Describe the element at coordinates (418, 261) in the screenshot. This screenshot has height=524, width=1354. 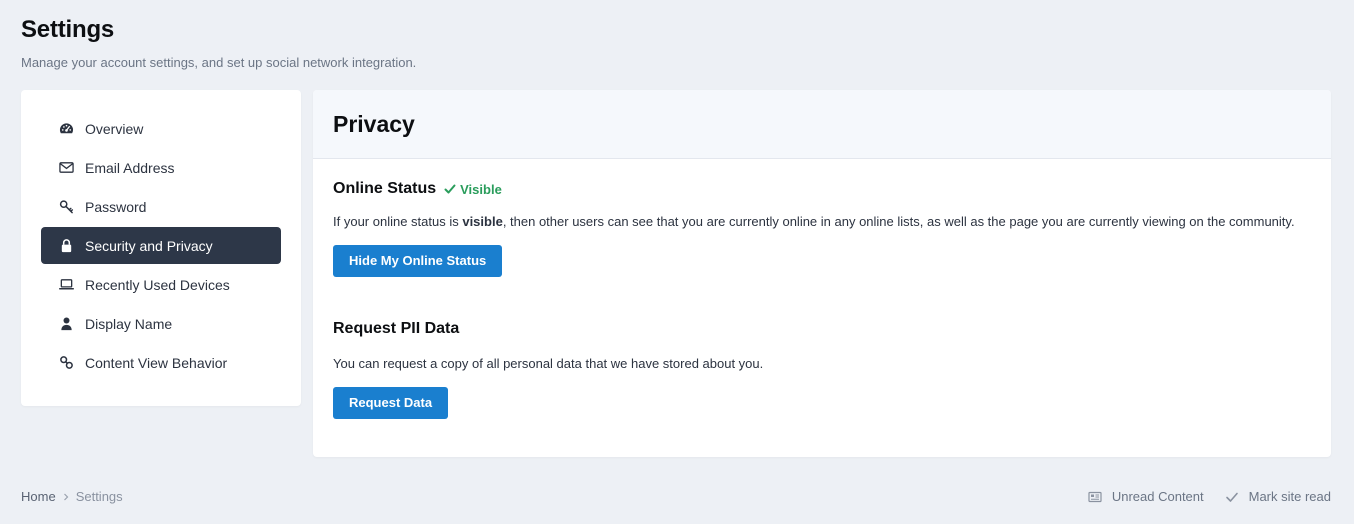
I see `hide-online-status-button: Hide My Online Status` at that location.